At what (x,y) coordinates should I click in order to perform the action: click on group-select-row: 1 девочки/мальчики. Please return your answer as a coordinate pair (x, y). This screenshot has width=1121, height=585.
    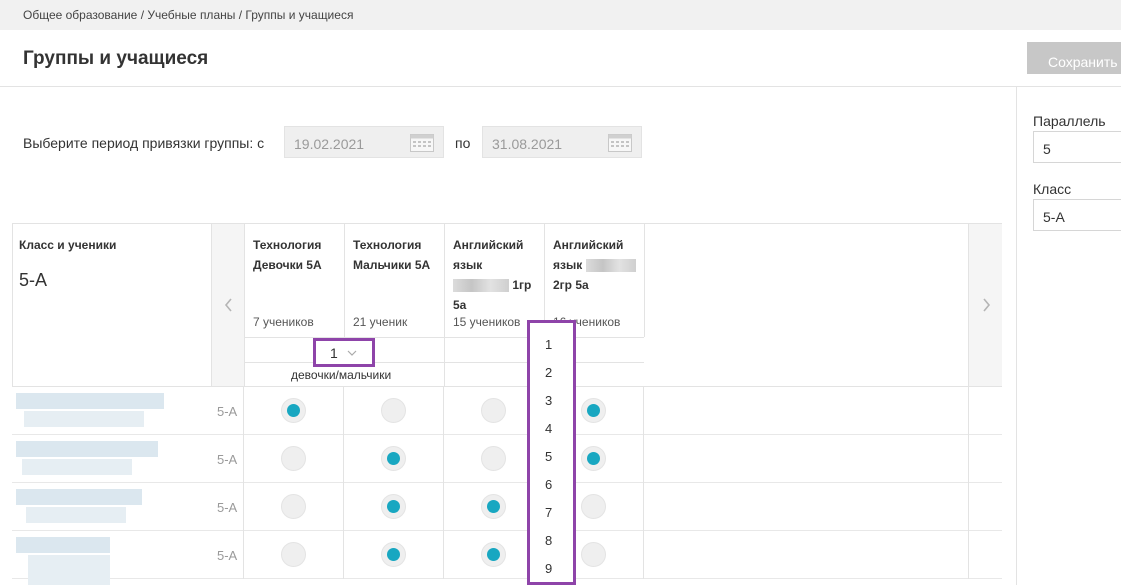
    Looking at the image, I should click on (444, 361).